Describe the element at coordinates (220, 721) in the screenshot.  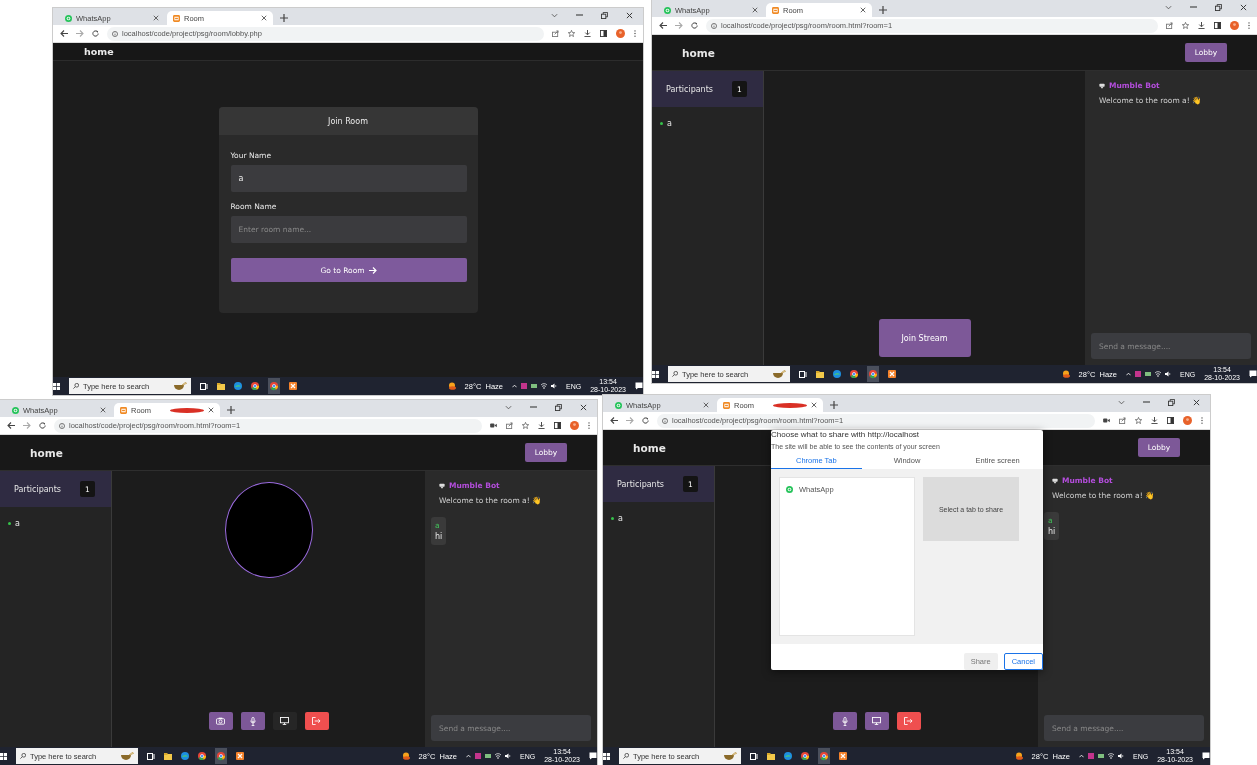
I see `camera-button` at that location.